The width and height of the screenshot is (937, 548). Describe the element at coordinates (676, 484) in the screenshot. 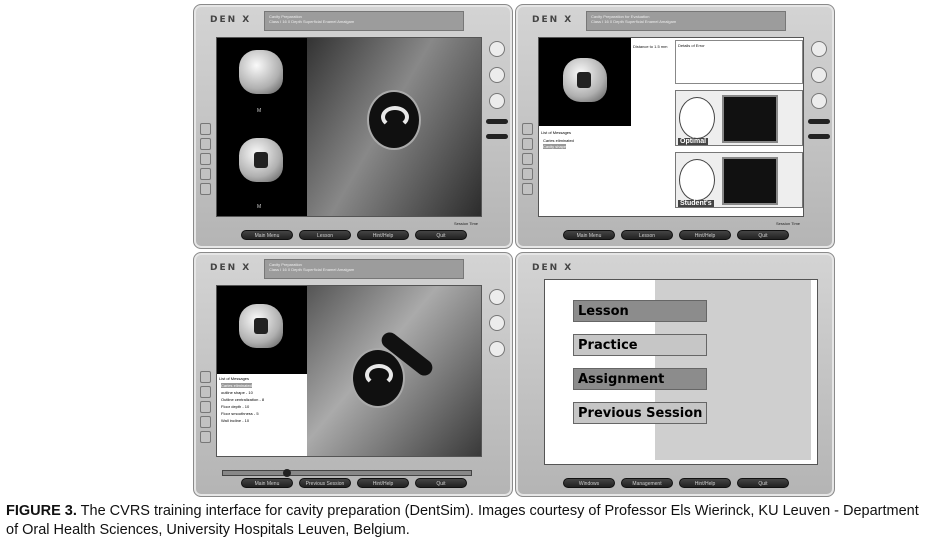

I see `bottom-menu: Windows Management Hint/Help Quit` at that location.